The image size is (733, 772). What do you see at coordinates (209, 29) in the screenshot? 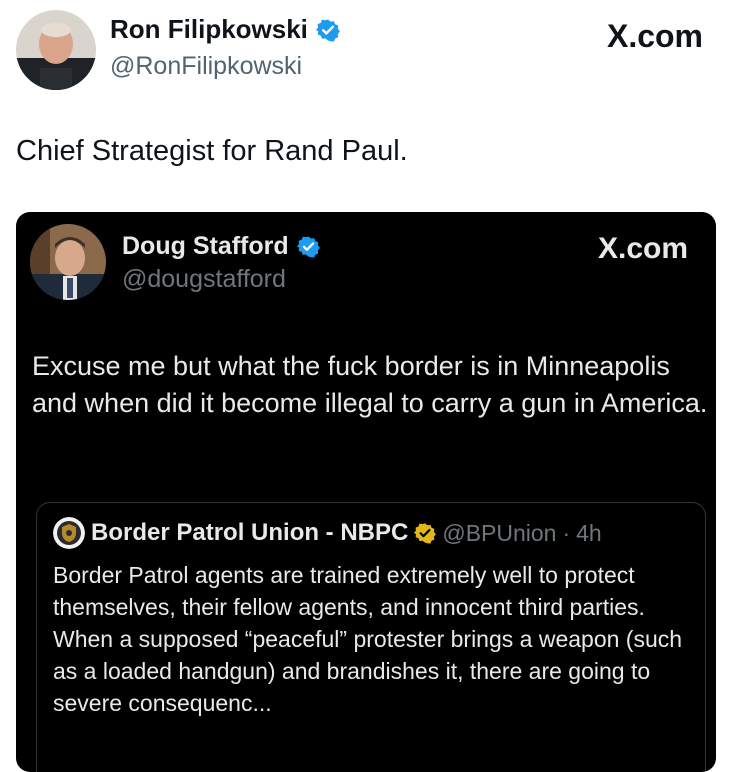
I see `outer-author-name-text: Ron Filipkowski` at bounding box center [209, 29].